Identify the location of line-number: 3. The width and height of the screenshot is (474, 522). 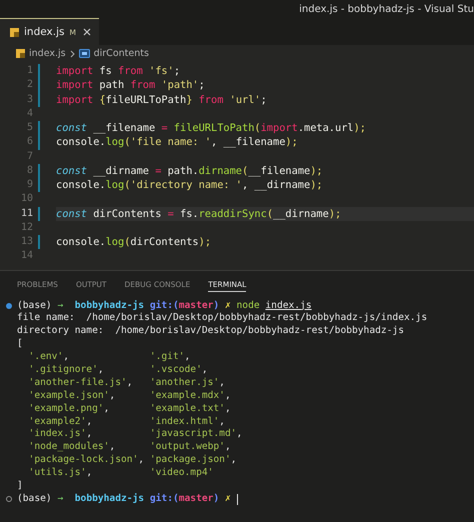
(29, 99).